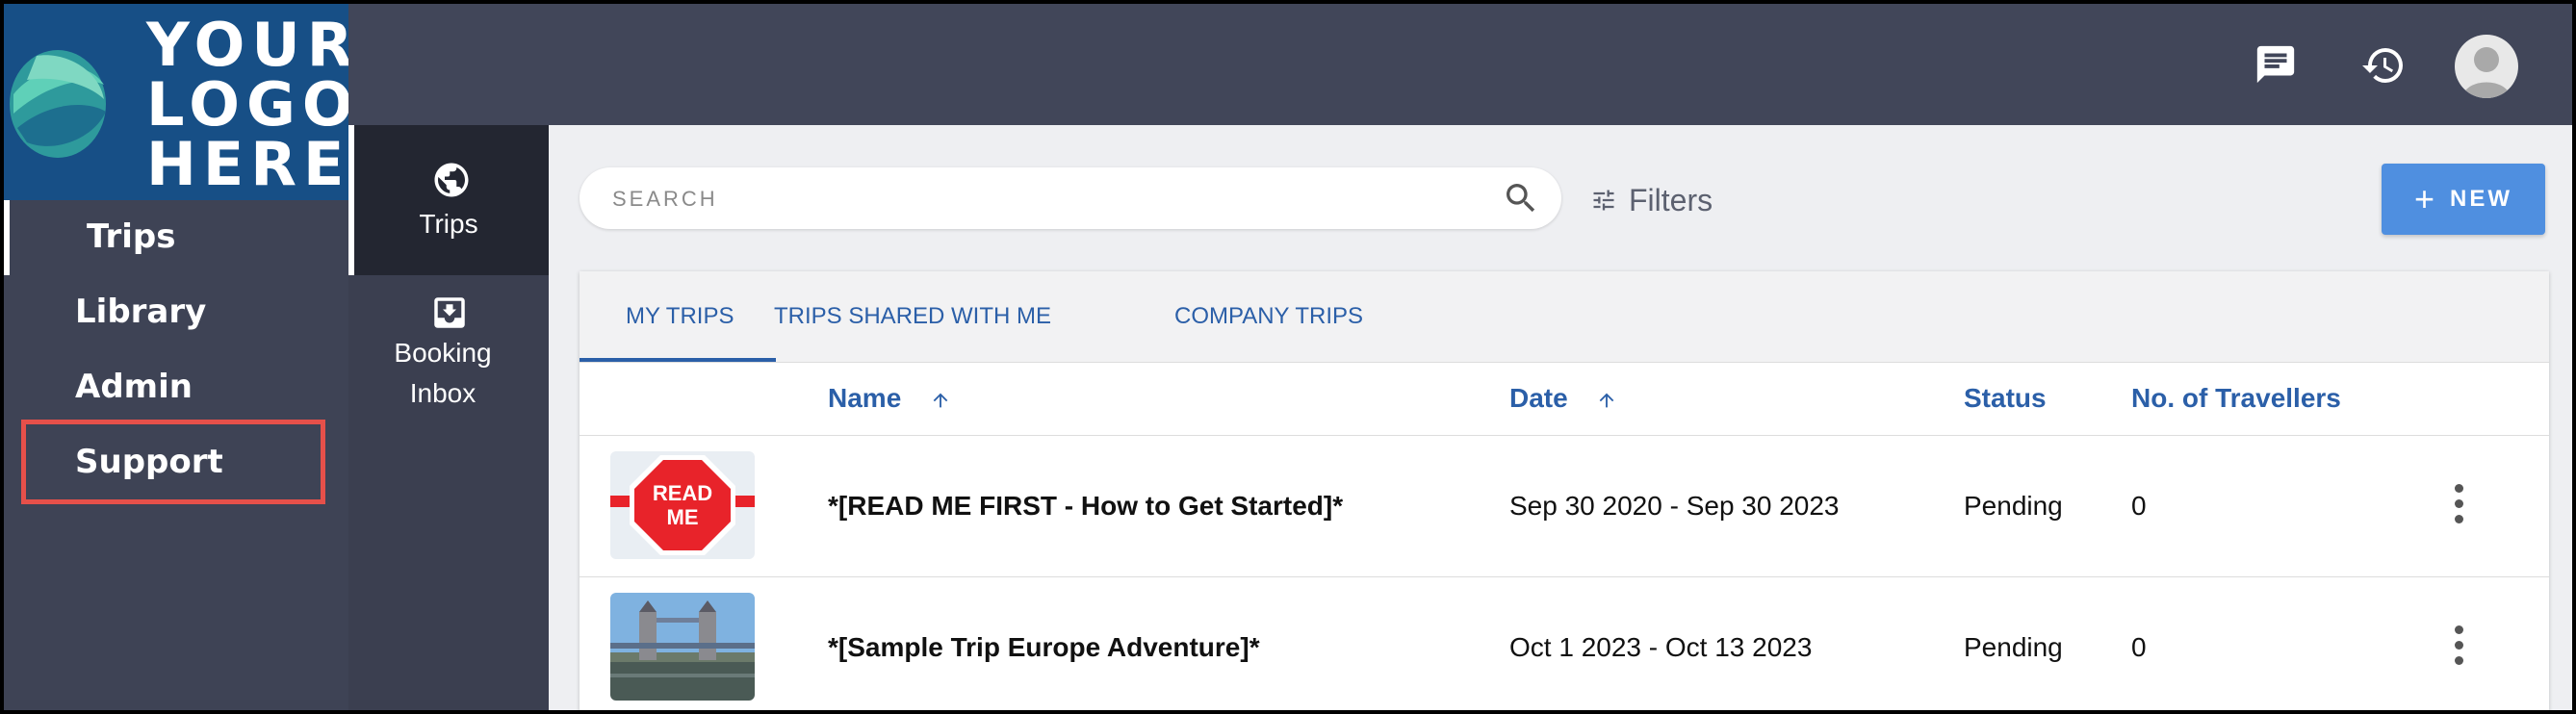  I want to click on logo-text: YOUR LOGO HERE, so click(247, 105).